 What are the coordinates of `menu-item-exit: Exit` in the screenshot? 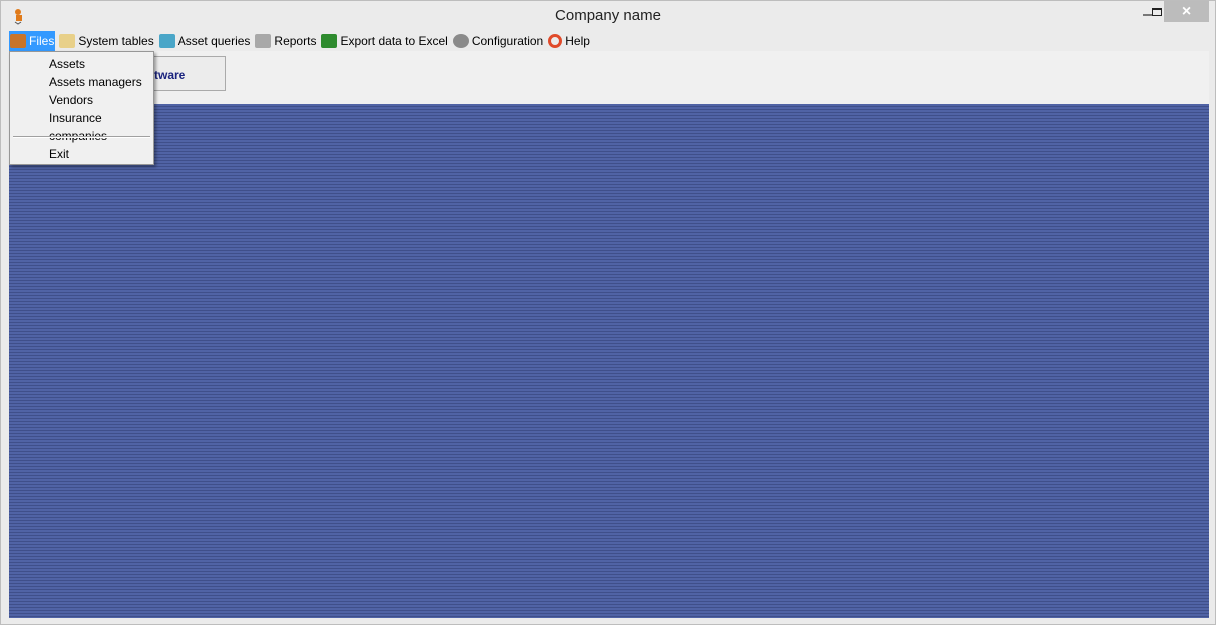 It's located at (59, 154).